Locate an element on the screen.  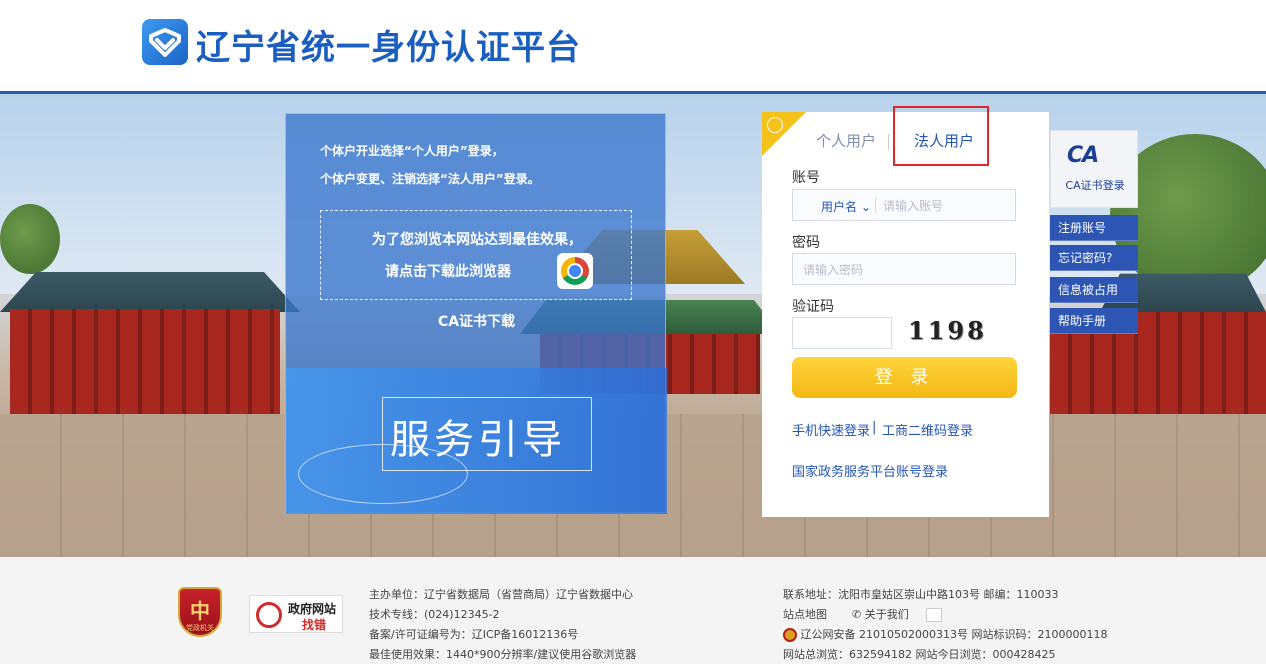
footer-links: 站点地图 ✆ 关于我们 is located at coordinates (862, 614).